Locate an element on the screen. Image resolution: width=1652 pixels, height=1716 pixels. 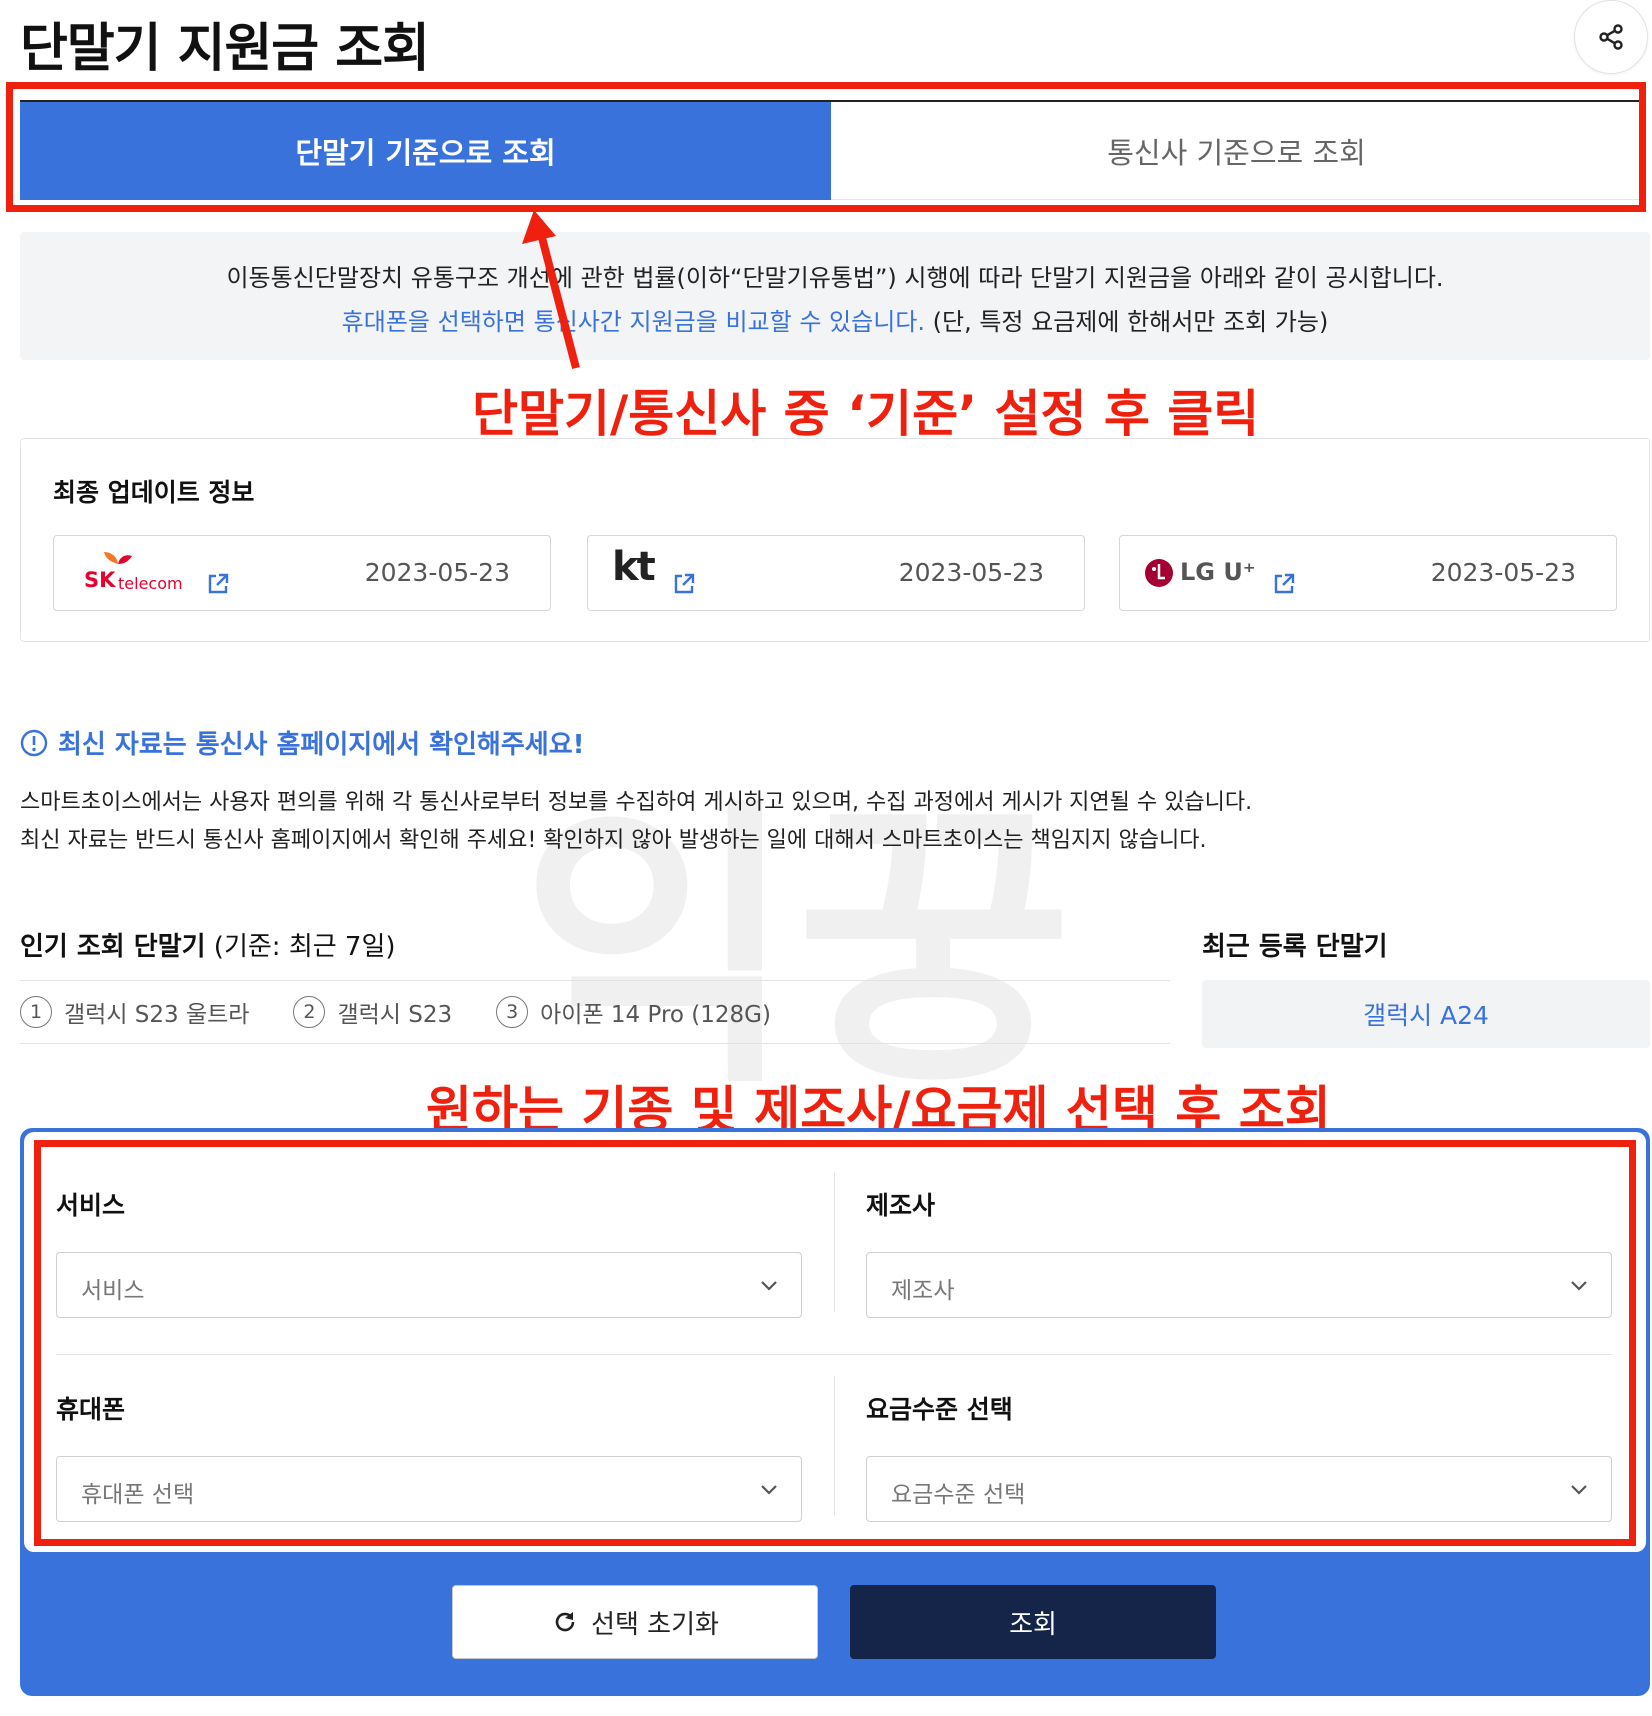
service-label: 서비스 is located at coordinates (91, 1205).